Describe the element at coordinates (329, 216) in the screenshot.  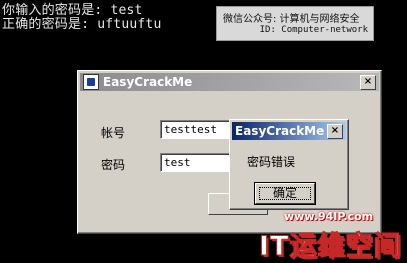
I see `watermark-url: www.94IP.com` at that location.